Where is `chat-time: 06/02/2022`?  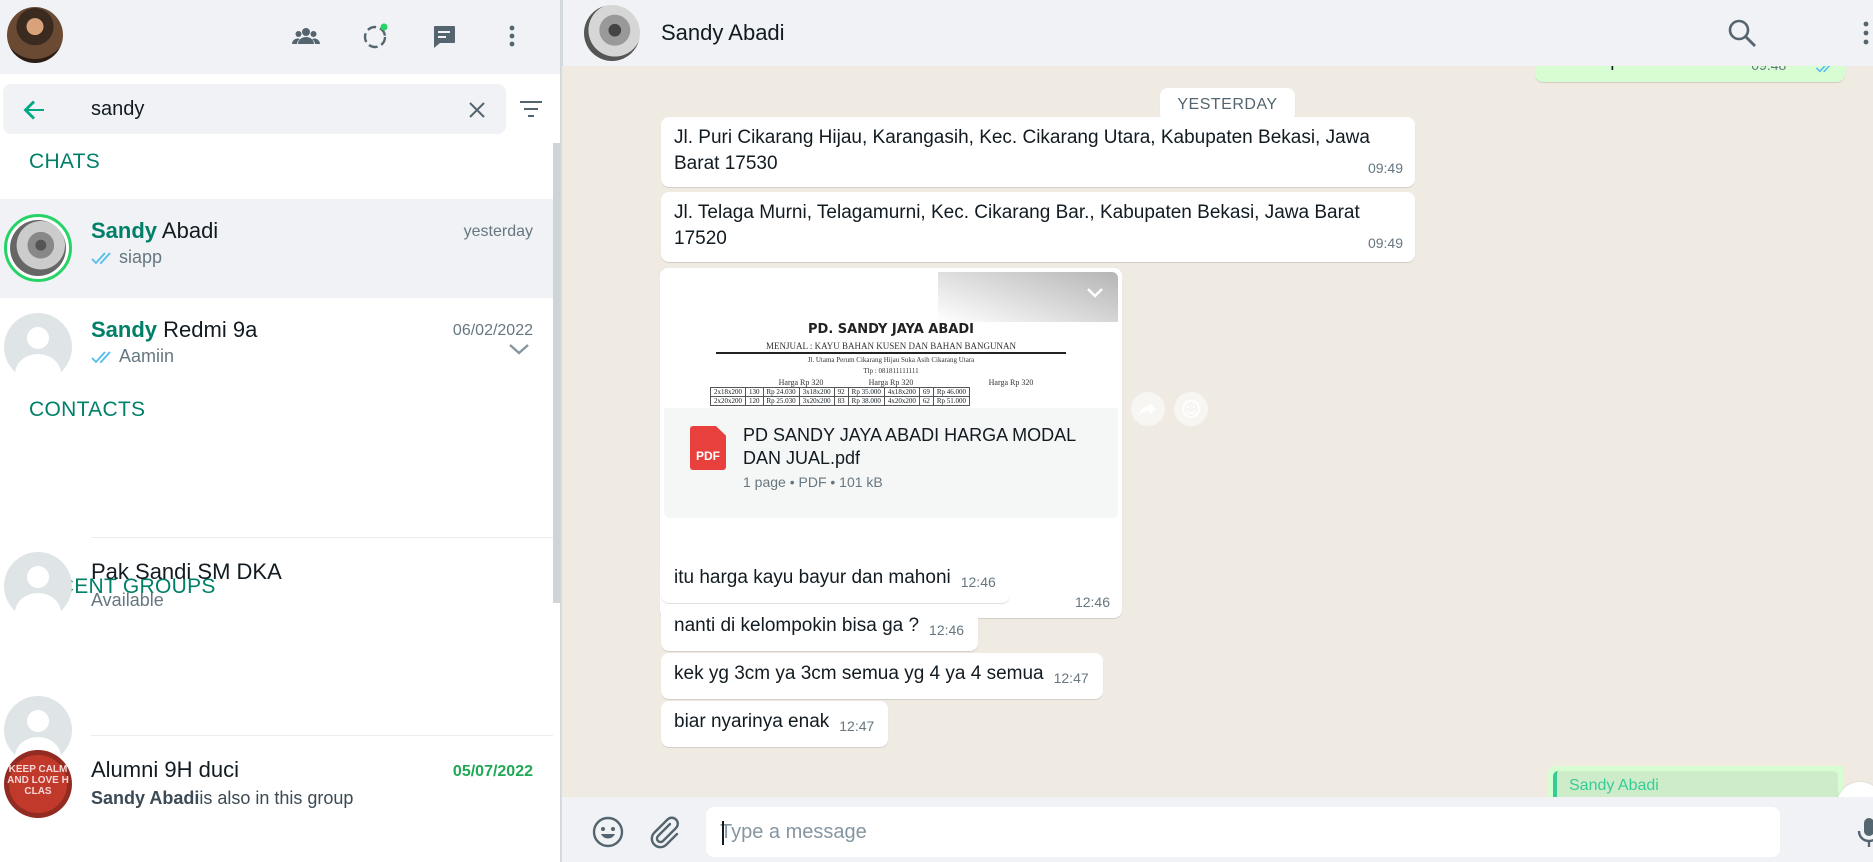
chat-time: 06/02/2022 is located at coordinates (492, 330).